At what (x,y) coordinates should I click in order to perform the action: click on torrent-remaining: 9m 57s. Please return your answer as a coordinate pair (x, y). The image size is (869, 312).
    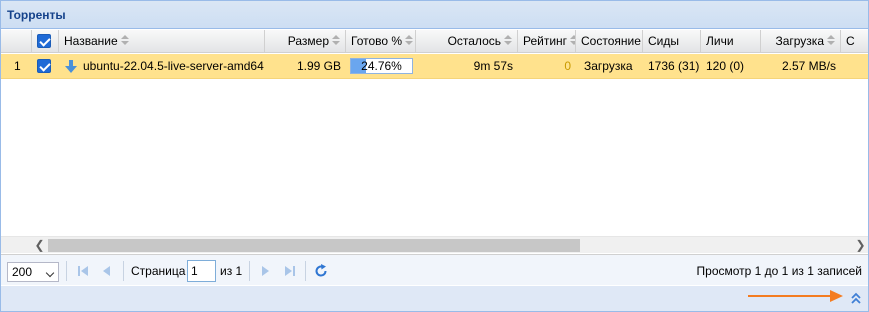
    Looking at the image, I should click on (493, 66).